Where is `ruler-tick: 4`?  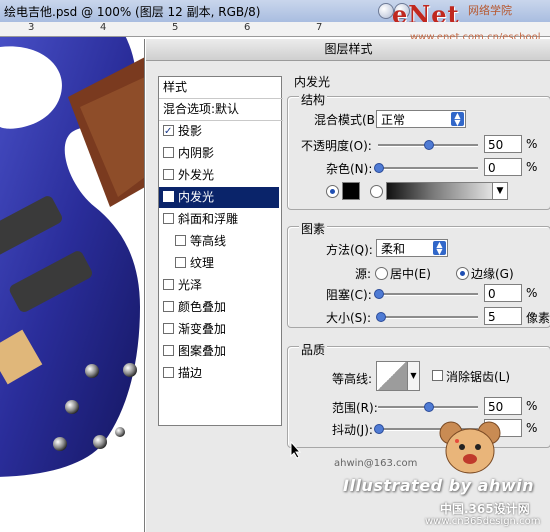 ruler-tick: 4 is located at coordinates (103, 27).